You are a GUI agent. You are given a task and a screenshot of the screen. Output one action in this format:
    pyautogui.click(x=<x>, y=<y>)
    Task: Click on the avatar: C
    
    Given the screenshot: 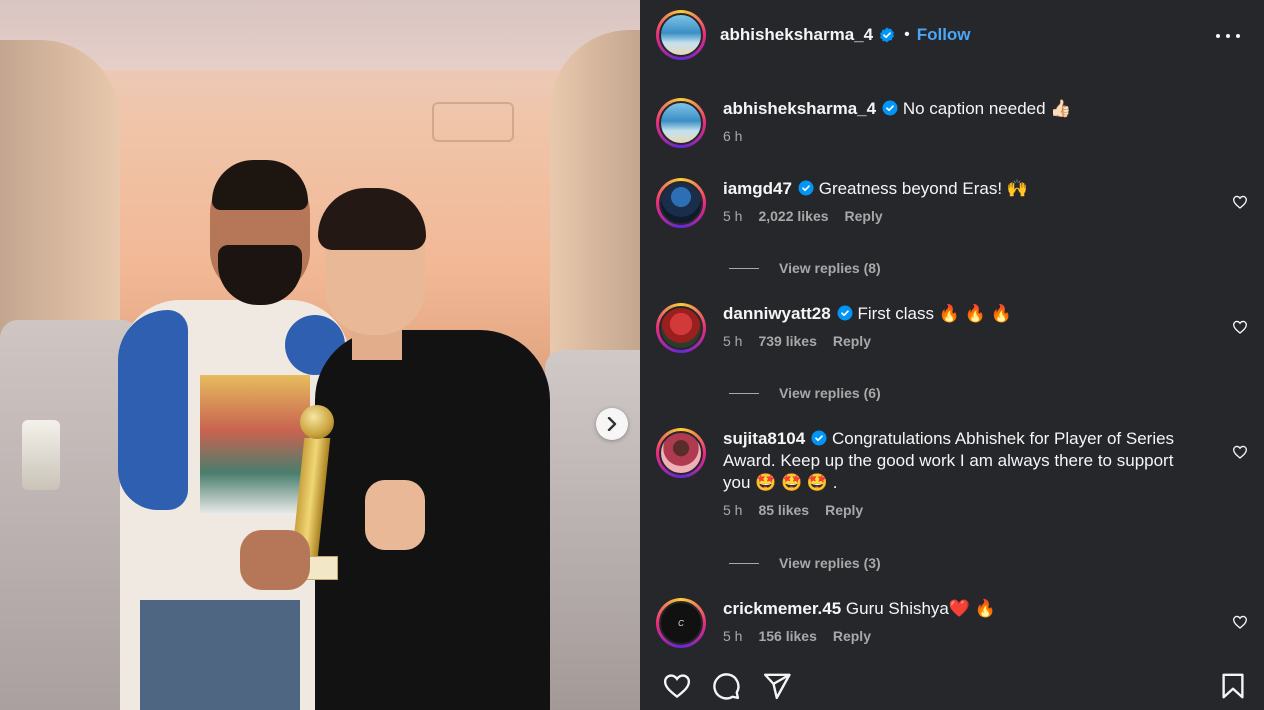 What is the action you would take?
    pyautogui.click(x=681, y=623)
    